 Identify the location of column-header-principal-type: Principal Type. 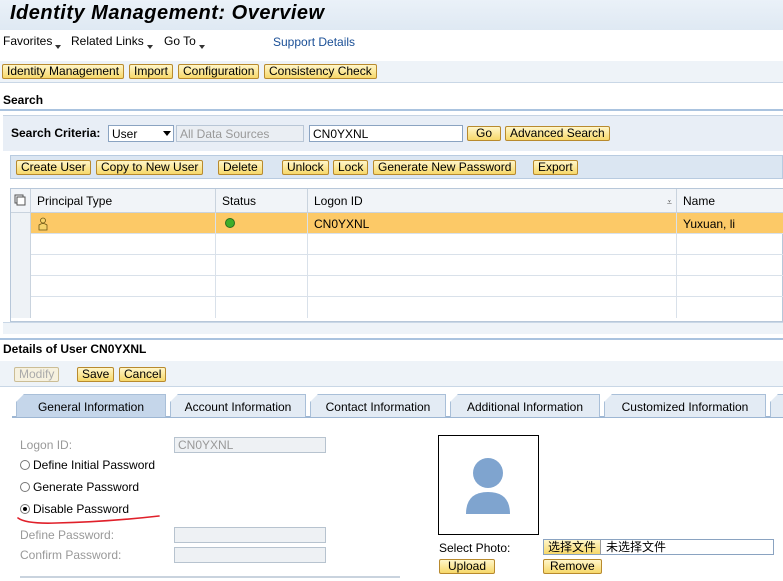
(123, 201).